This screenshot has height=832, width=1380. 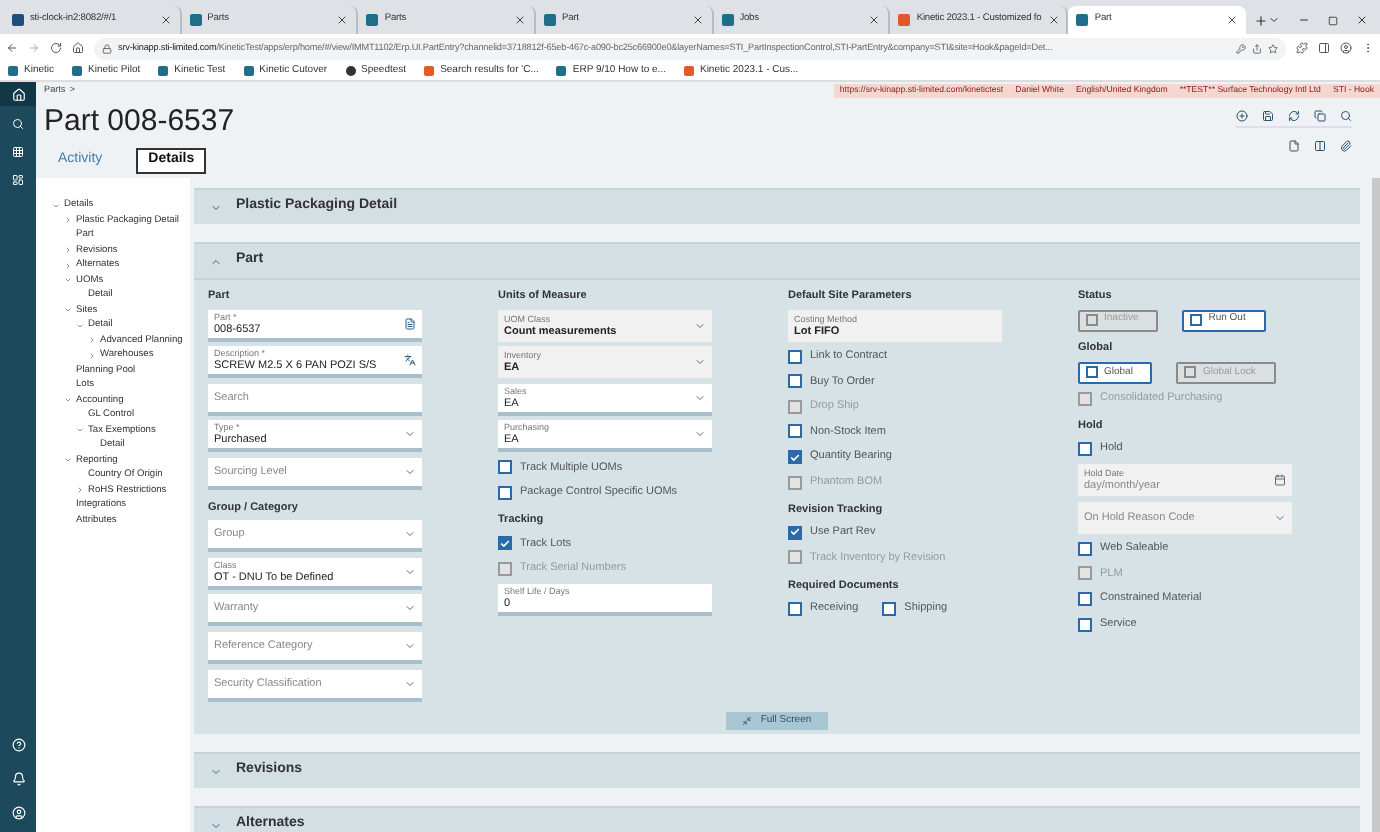 I want to click on refresh-icon, so click(x=1294, y=116).